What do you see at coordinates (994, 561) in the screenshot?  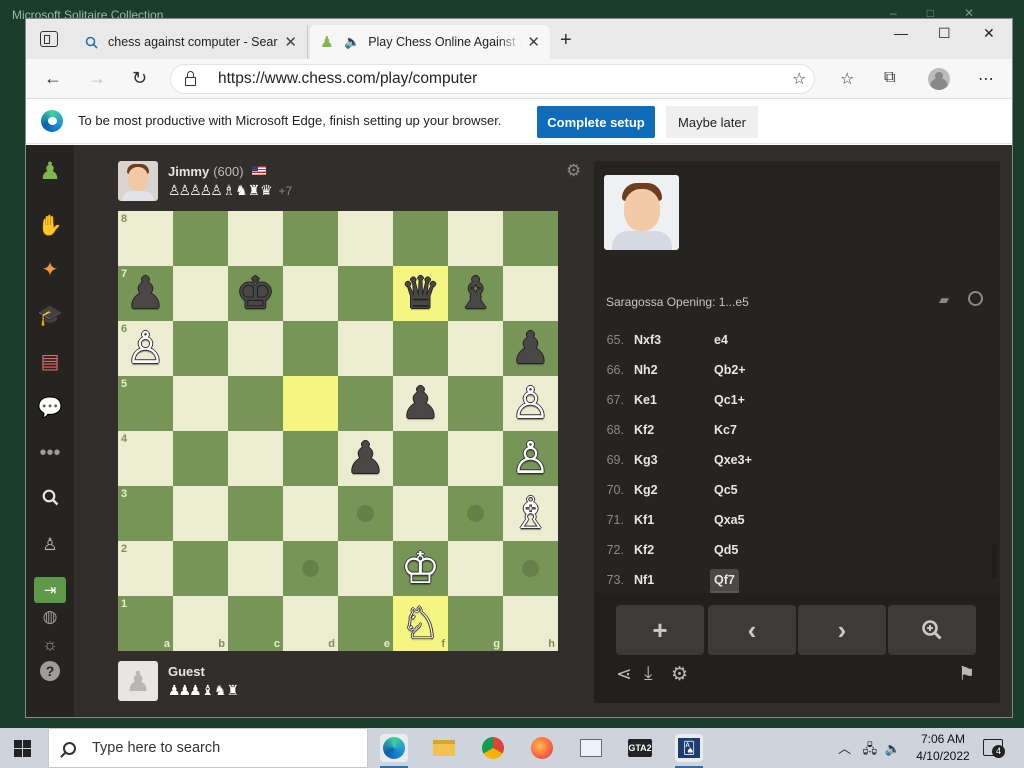 I see `move-list-scrollbar` at bounding box center [994, 561].